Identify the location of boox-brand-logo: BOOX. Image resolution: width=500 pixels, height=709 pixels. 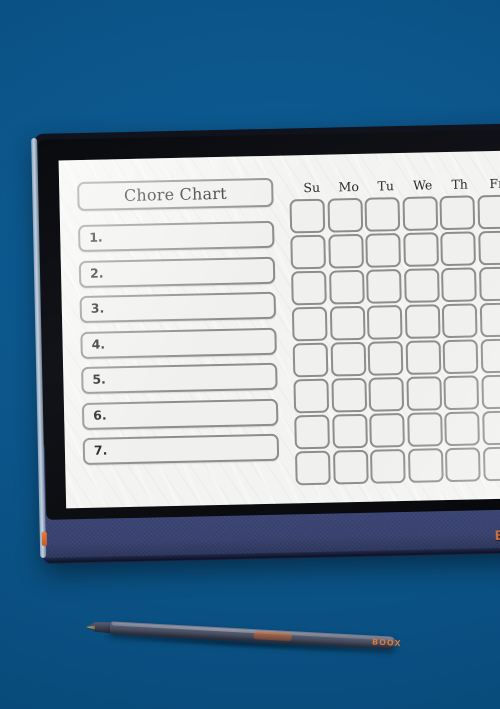
(497, 536).